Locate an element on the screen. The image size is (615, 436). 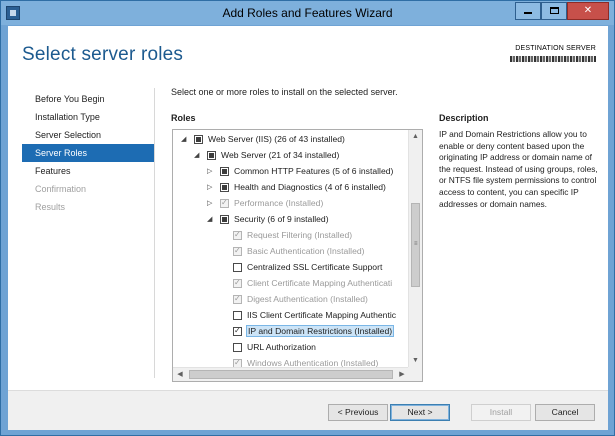
close-icon: ✕ is located at coordinates (588, 10).